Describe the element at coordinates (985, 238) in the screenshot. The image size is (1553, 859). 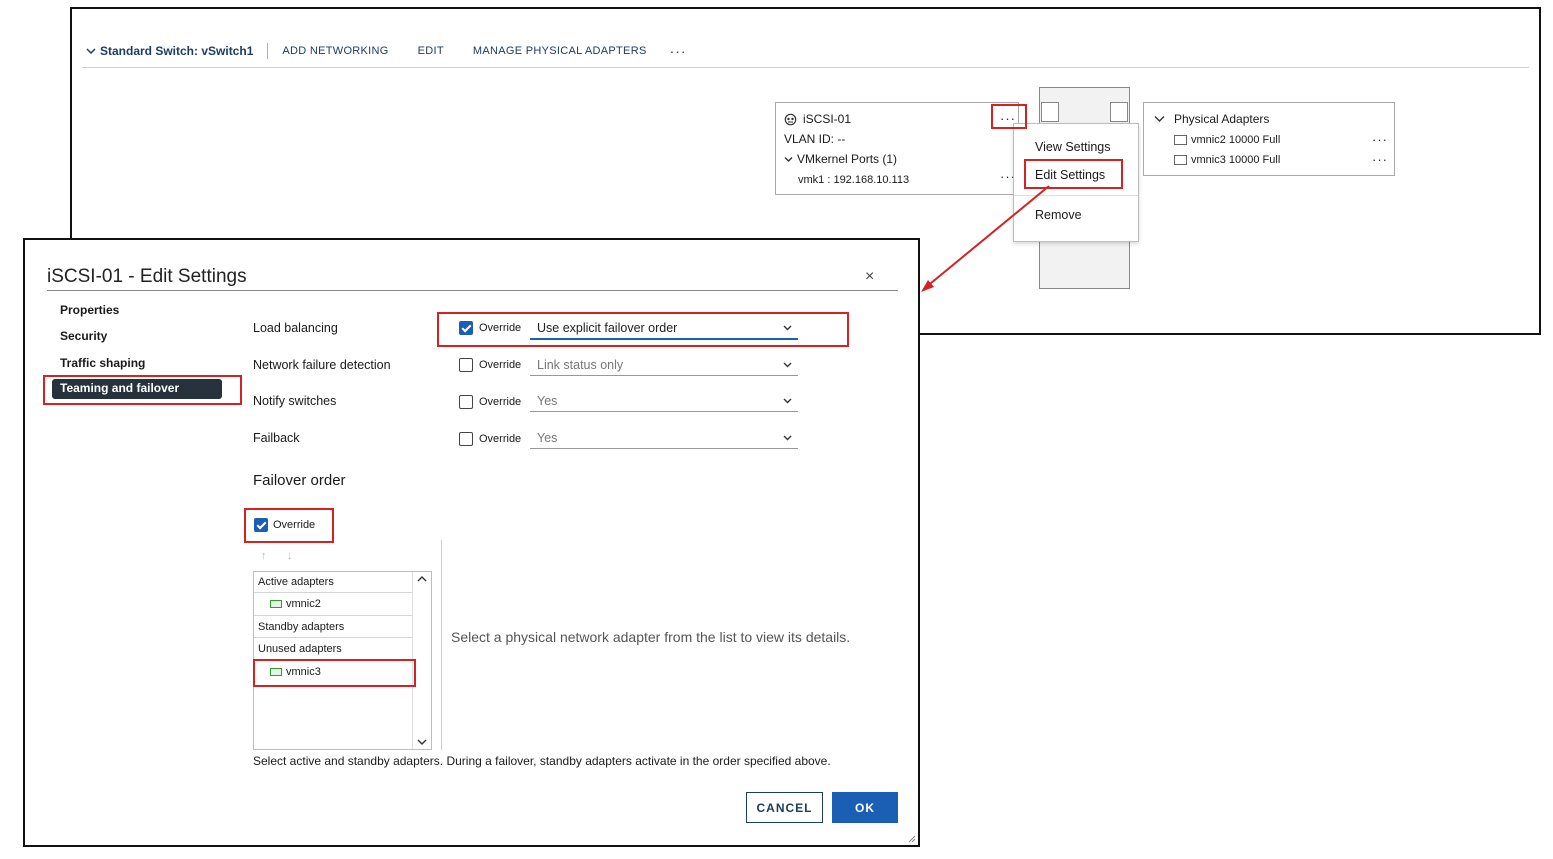
I see `callout-arrow-icon` at that location.